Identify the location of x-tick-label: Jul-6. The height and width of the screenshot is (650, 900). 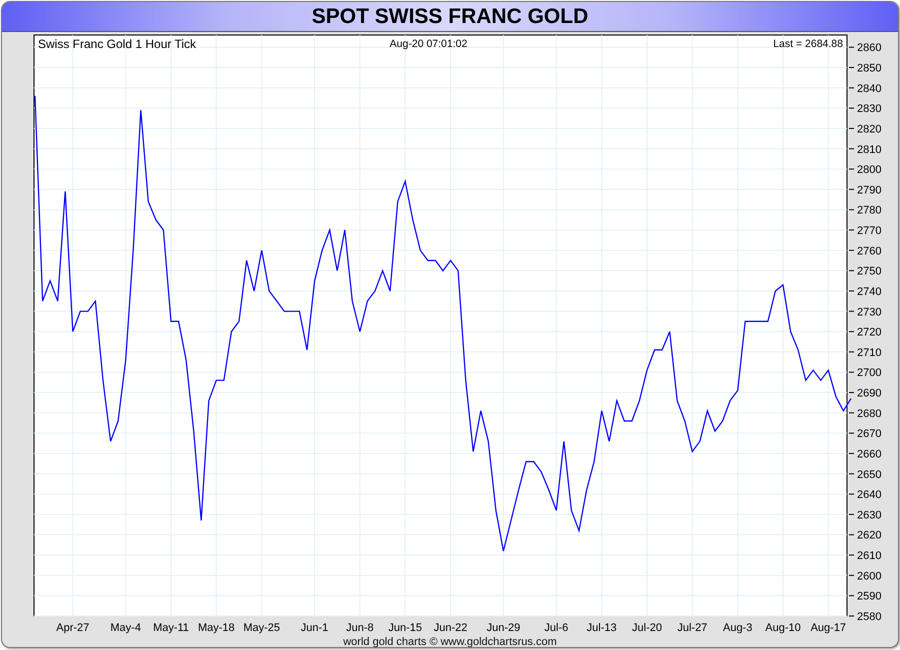
(556, 628).